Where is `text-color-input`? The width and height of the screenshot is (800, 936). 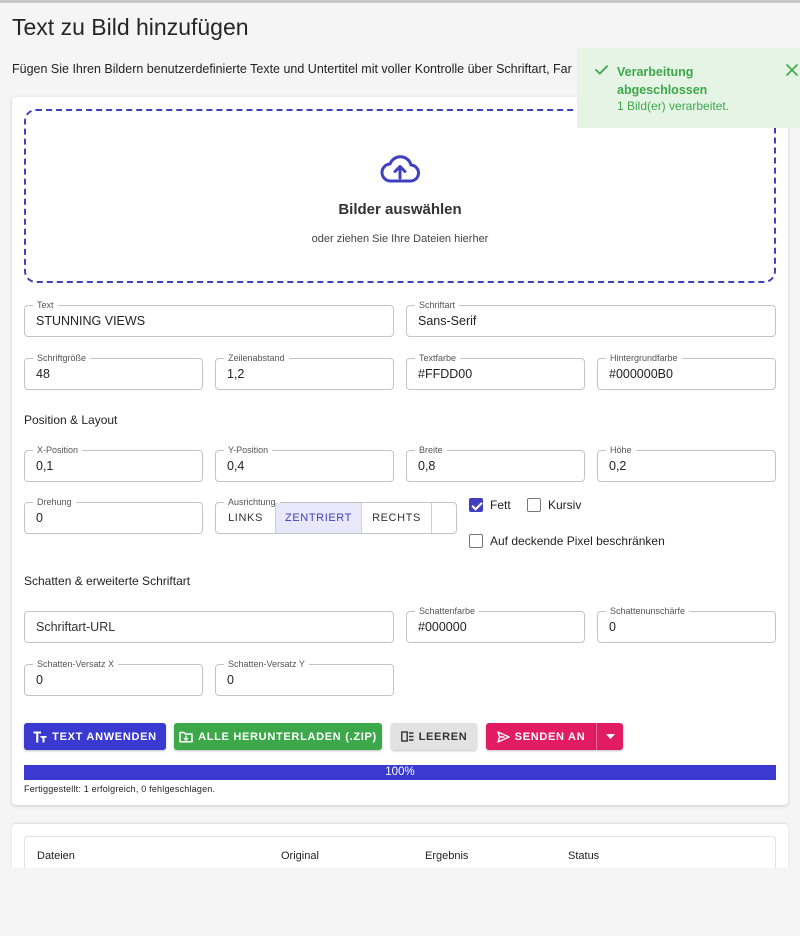
text-color-input is located at coordinates (495, 374).